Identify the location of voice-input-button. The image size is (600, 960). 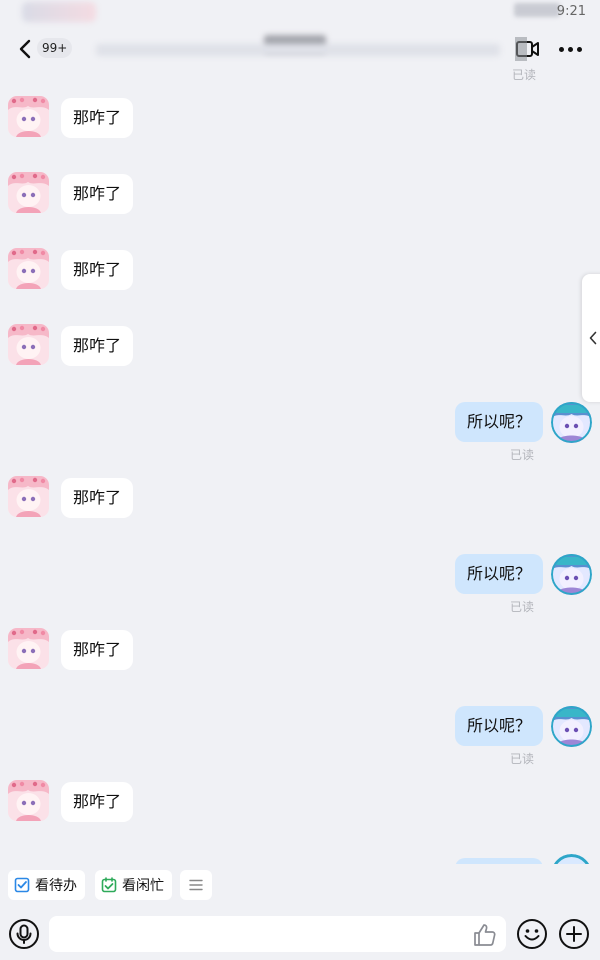
(24, 934).